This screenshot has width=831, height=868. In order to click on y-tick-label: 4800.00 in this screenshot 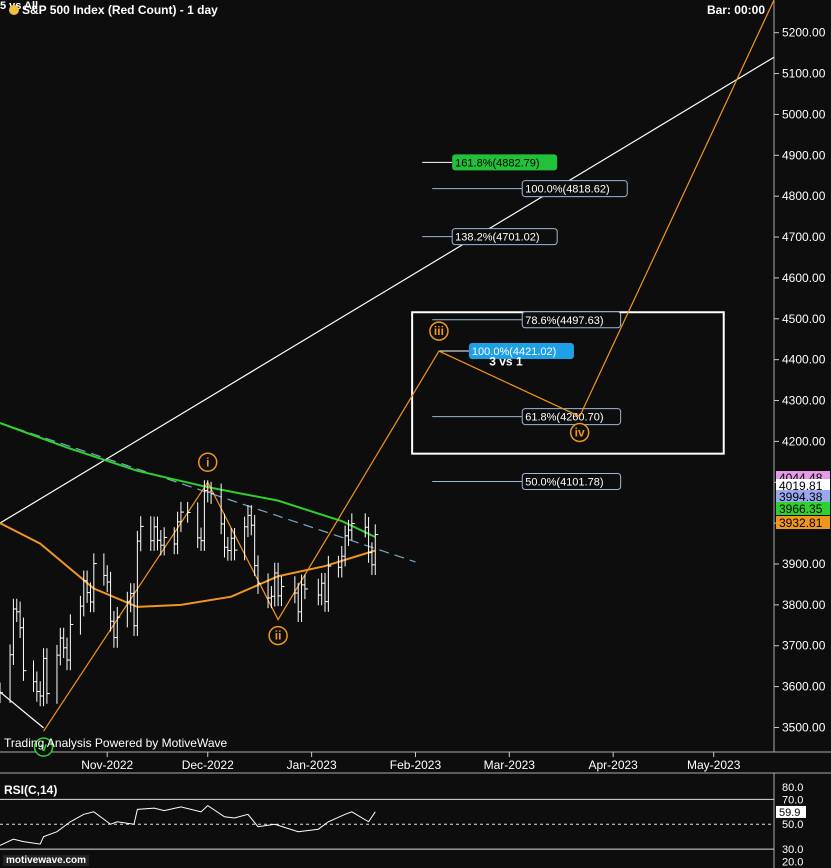, I will do `click(804, 196)`.